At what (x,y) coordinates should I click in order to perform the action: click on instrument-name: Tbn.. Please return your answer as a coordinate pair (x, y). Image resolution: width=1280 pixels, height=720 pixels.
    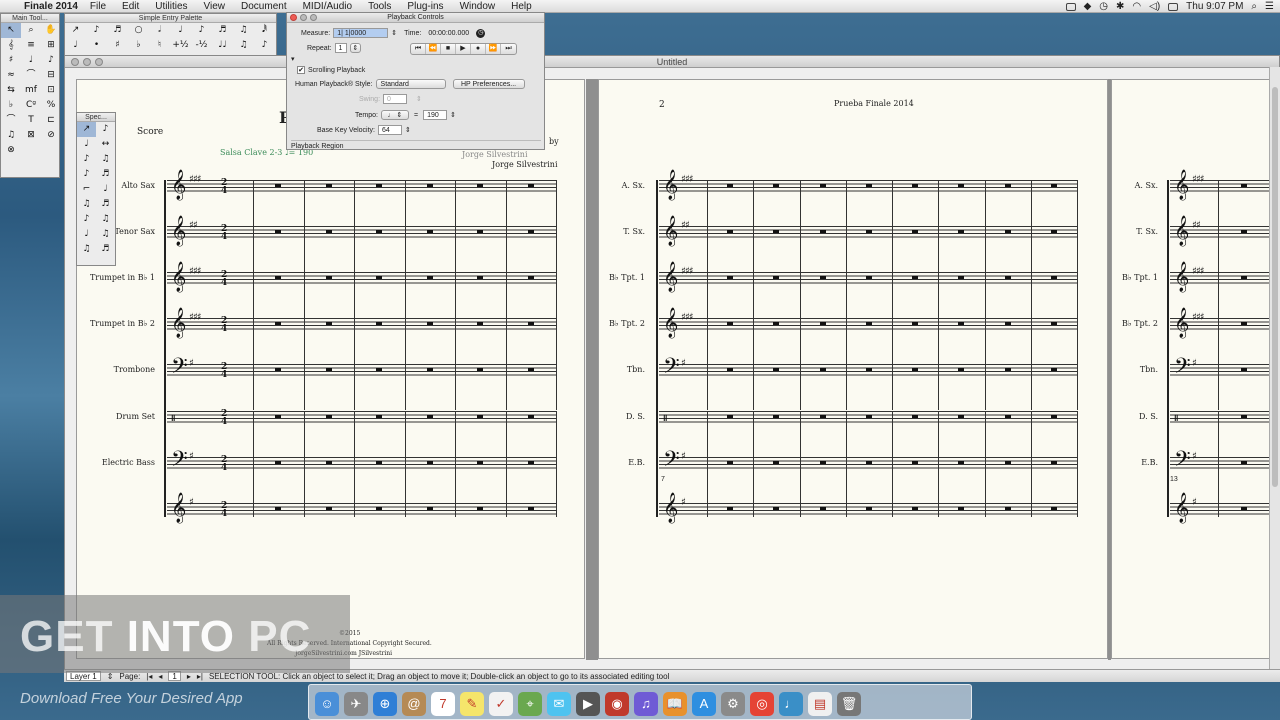
    Looking at the image, I should click on (625, 369).